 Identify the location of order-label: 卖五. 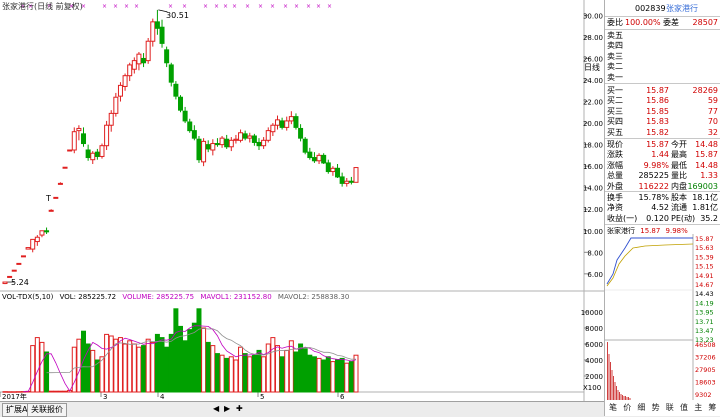
(615, 35).